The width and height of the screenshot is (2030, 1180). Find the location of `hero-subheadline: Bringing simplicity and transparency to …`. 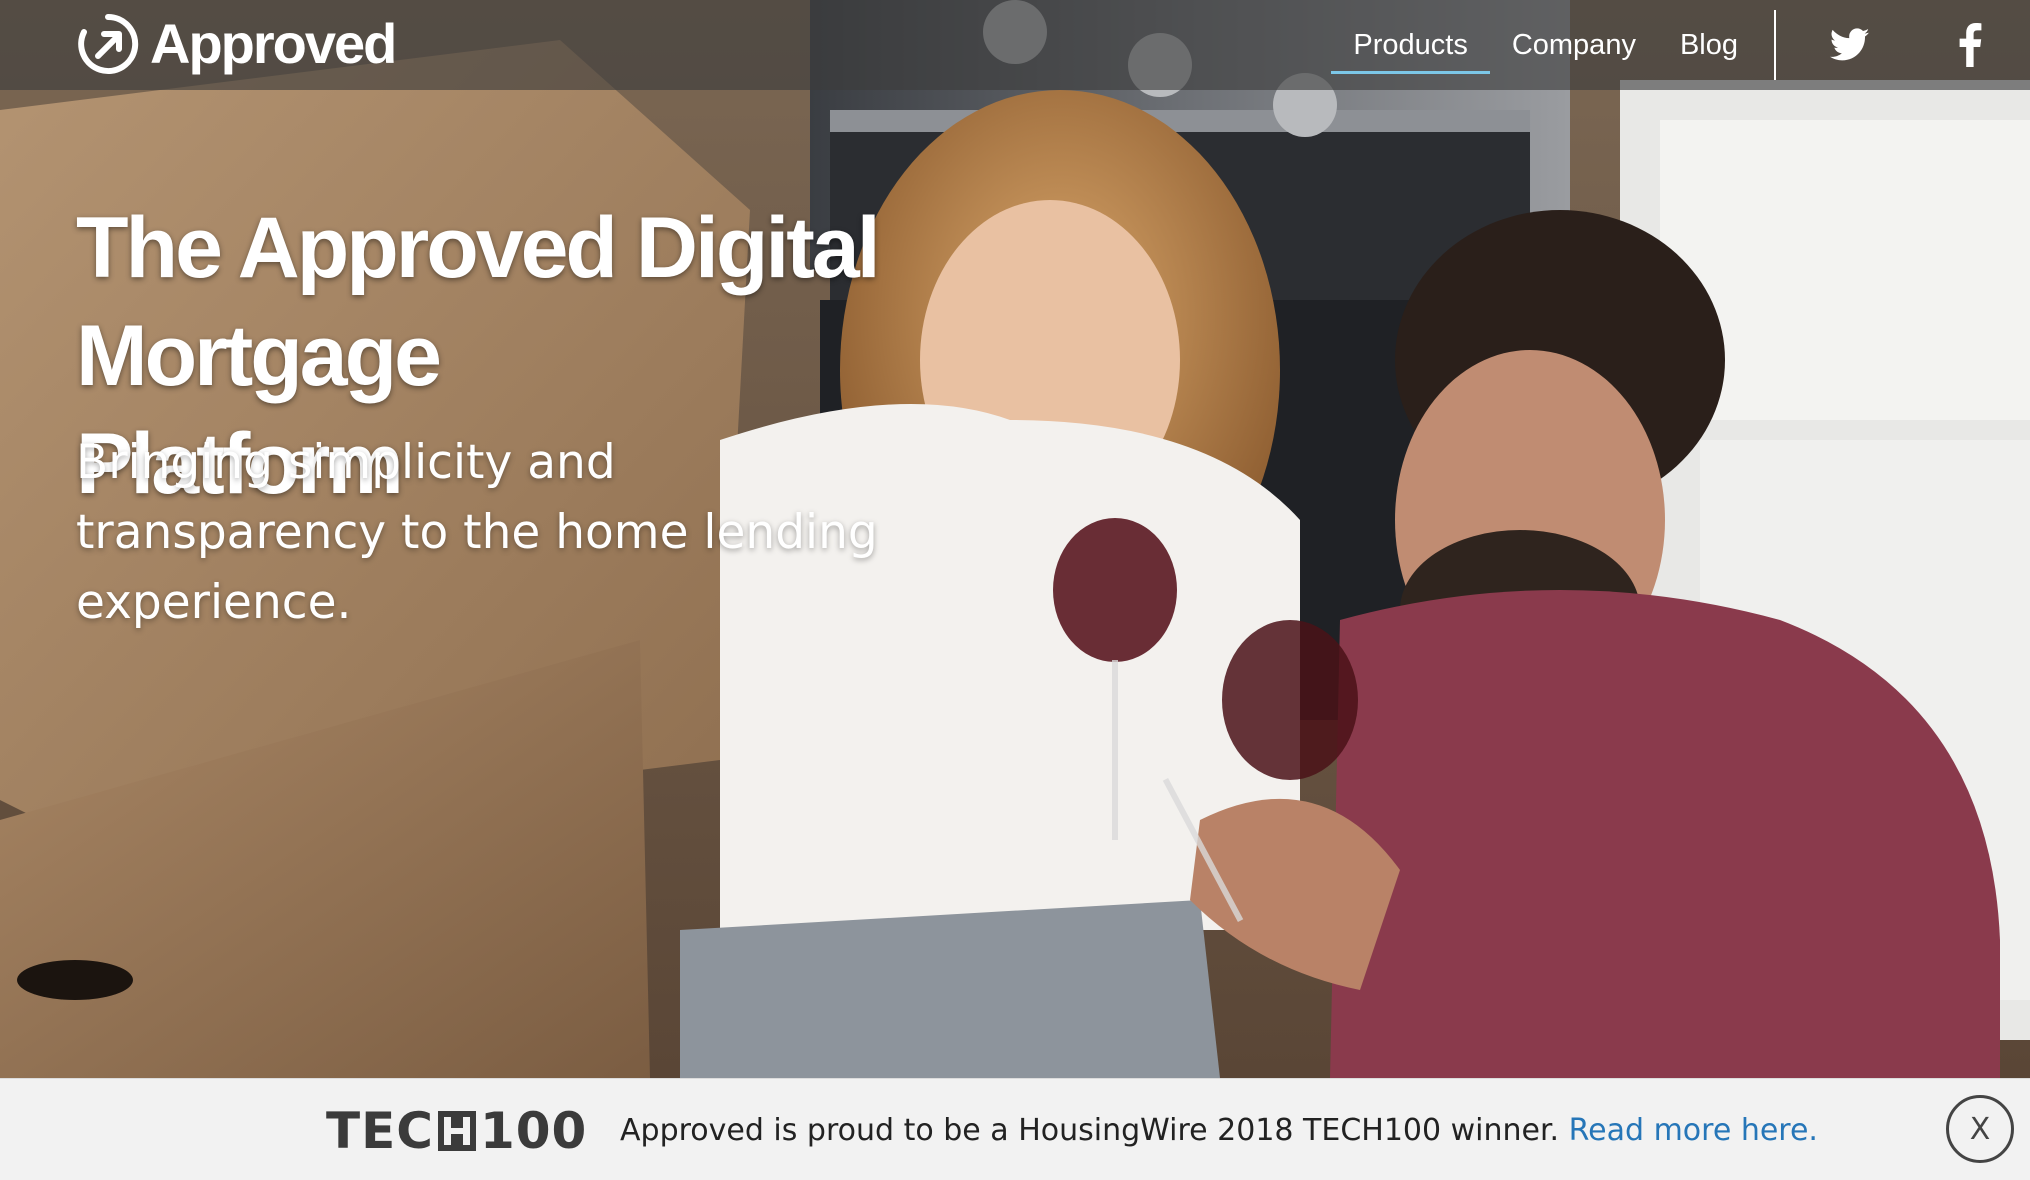

hero-subheadline: Bringing simplicity and transparency to … is located at coordinates (486, 533).